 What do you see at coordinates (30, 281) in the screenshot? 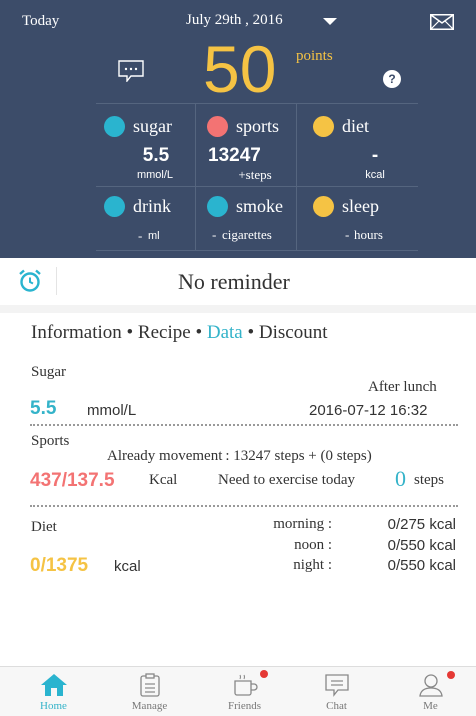
I see `alarm-clock-icon` at bounding box center [30, 281].